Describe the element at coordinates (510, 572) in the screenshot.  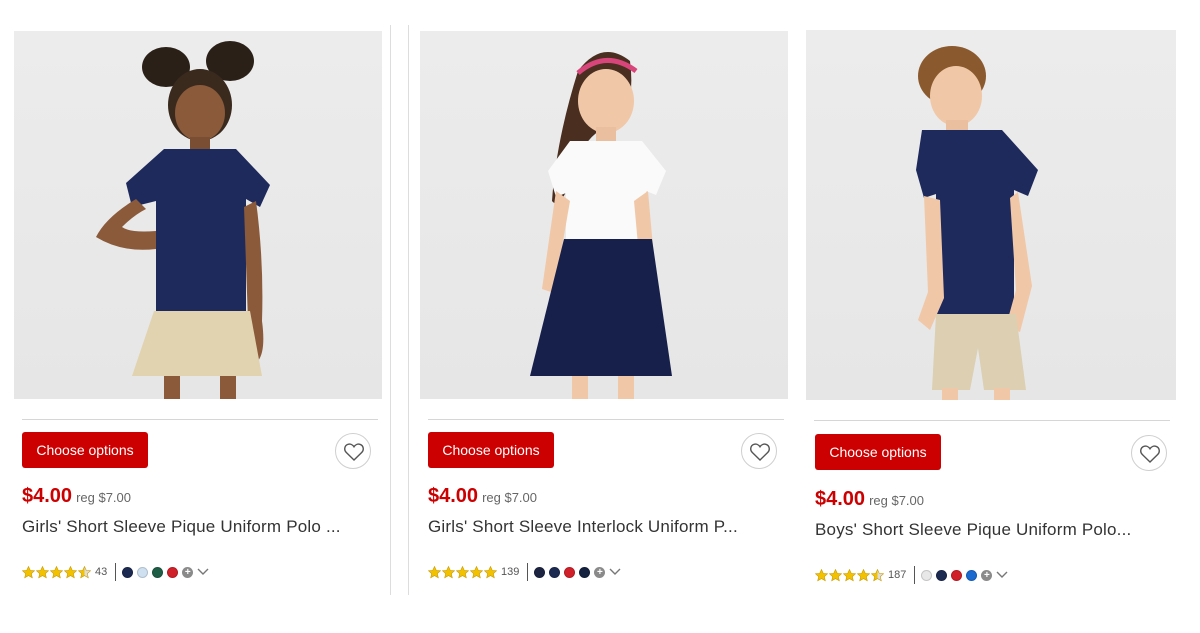
I see `review-count: 139` at that location.